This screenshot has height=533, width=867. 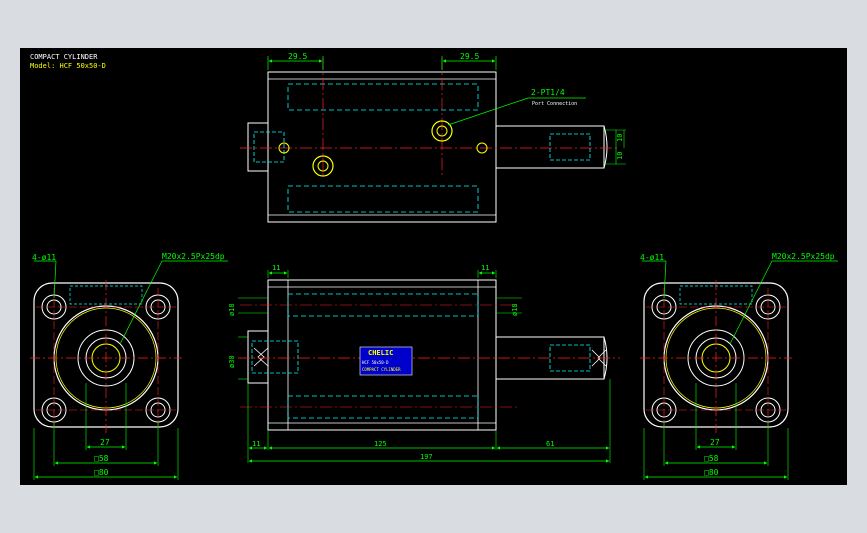 I want to click on port-sublabel: Port Connection, so click(x=554, y=104).